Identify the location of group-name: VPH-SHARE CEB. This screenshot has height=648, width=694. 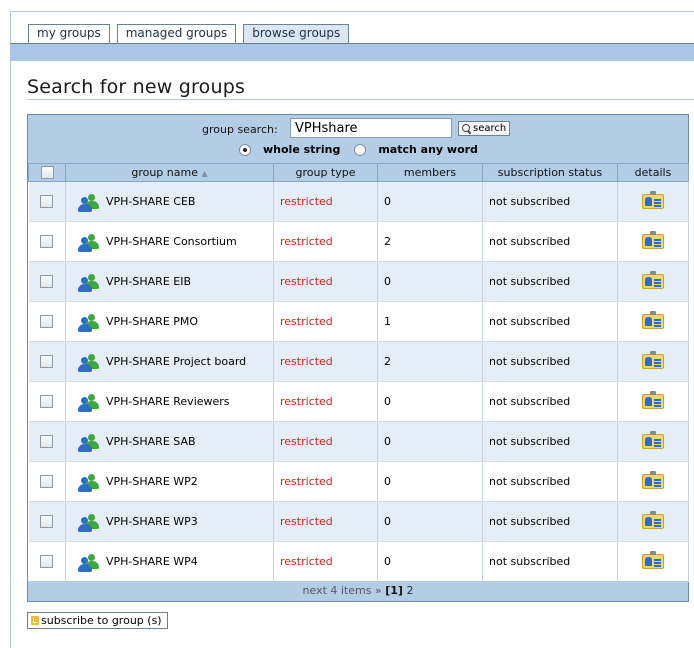
(150, 201).